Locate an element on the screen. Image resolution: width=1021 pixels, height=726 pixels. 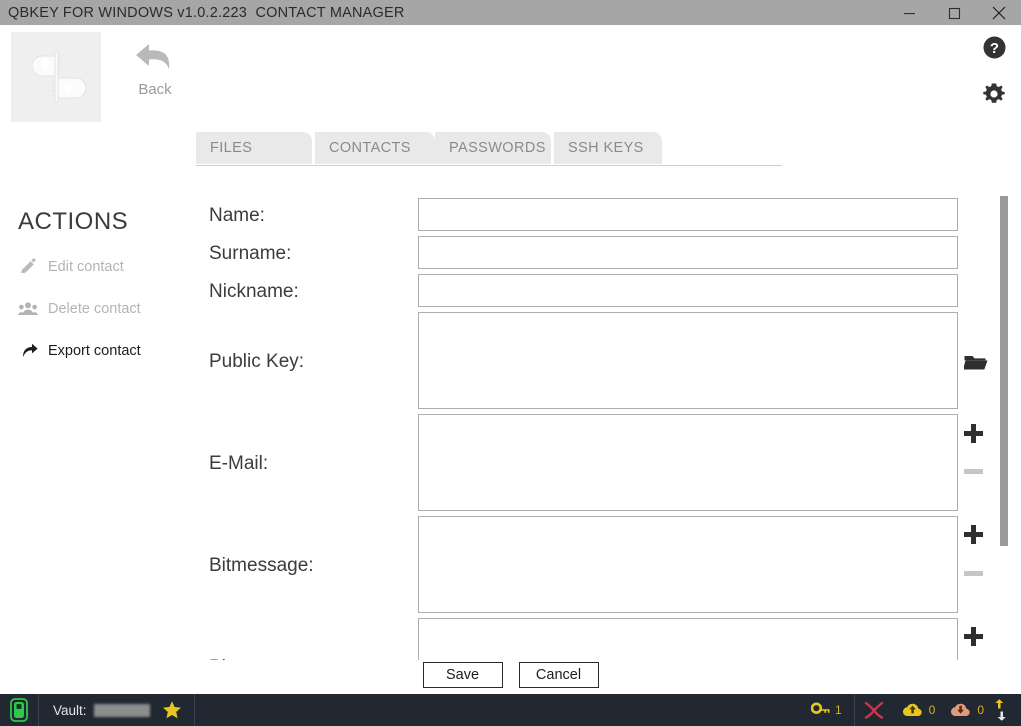
upload-count: 0 is located at coordinates (932, 710).